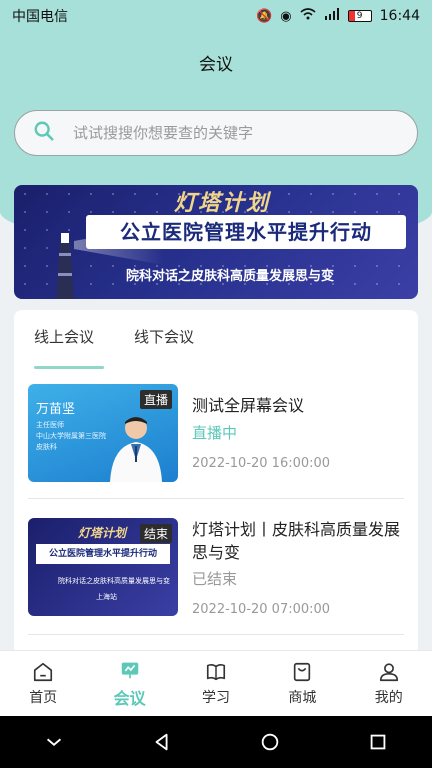  I want to click on chevron-down-icon, so click(54, 742).